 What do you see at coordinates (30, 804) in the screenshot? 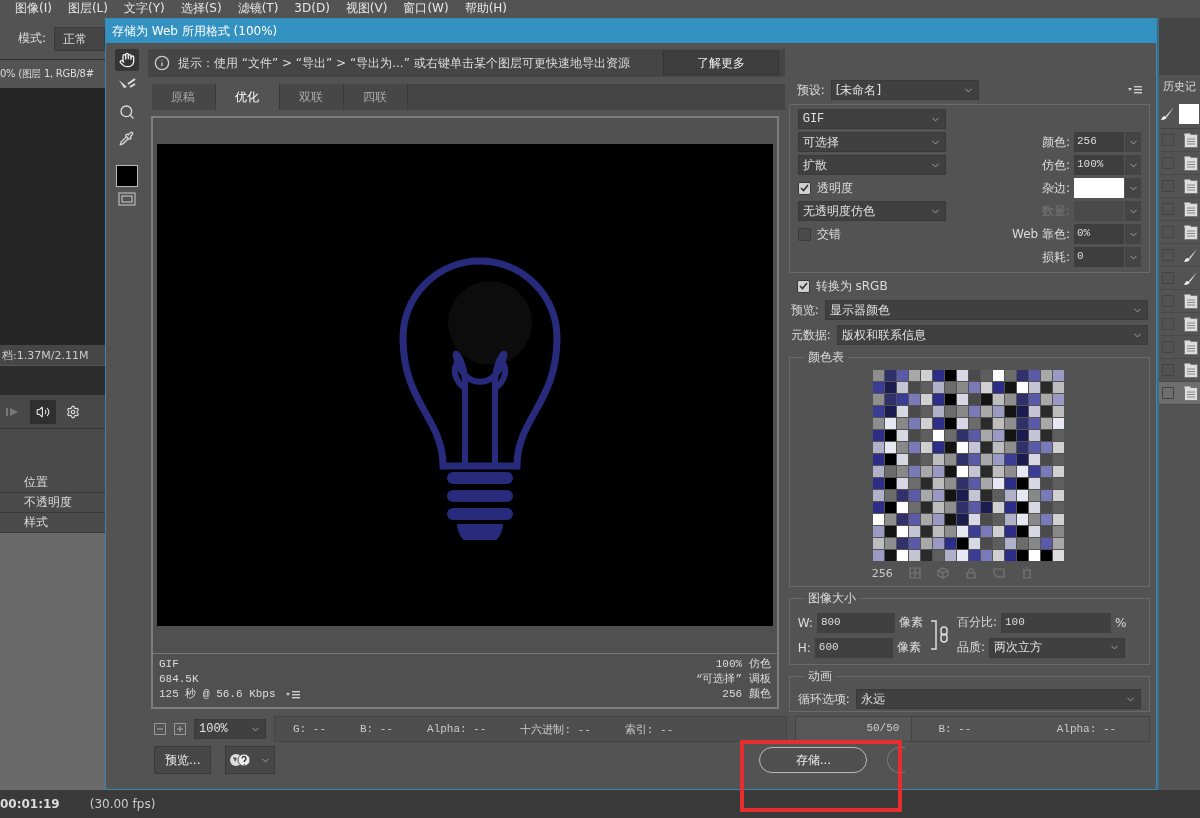
I see `timecode: 00:01:19` at bounding box center [30, 804].